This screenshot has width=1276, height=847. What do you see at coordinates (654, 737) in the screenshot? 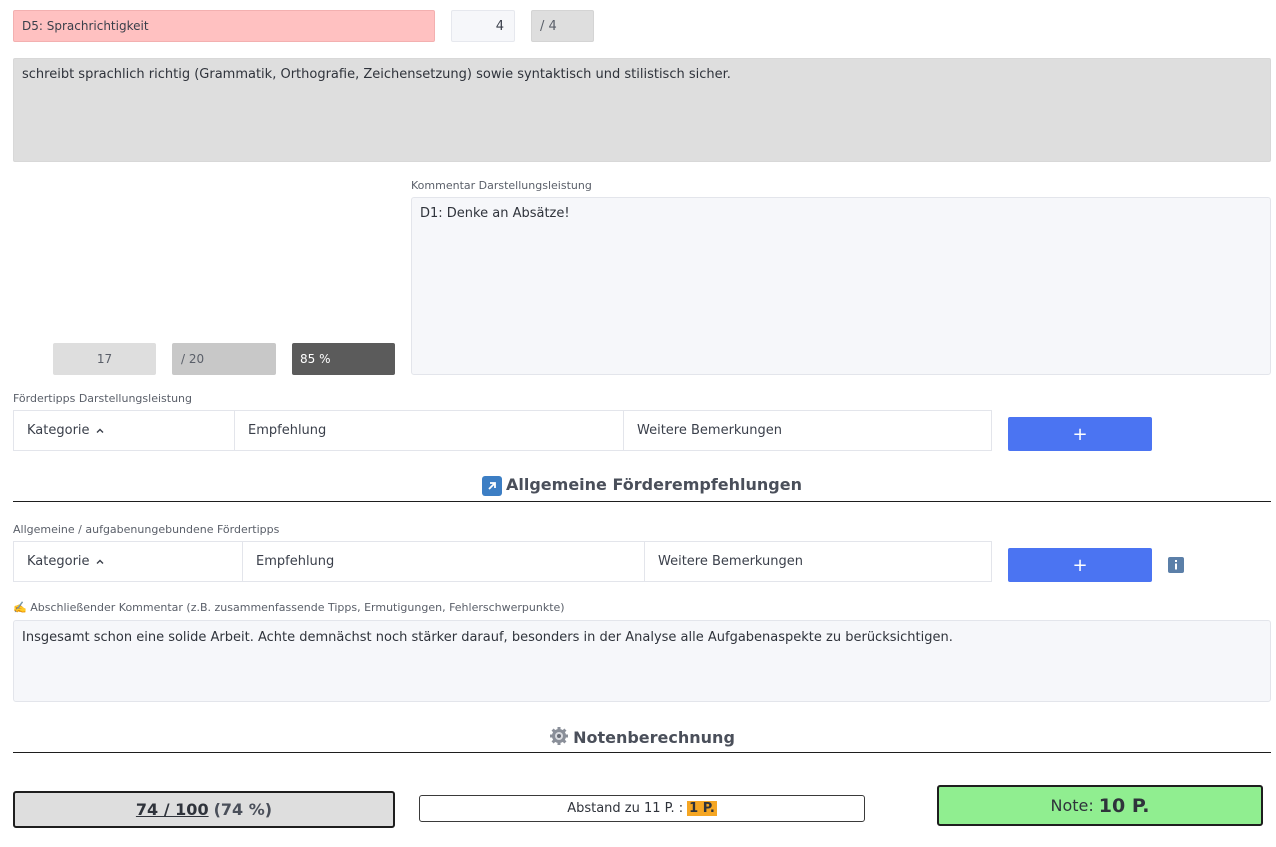
I see `grading-section-title-text: Notenberechnung` at bounding box center [654, 737].